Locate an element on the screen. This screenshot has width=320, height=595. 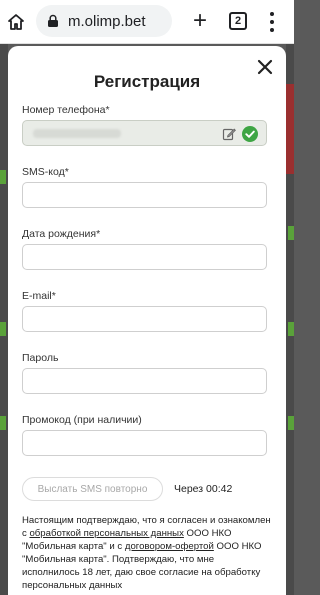
phone-label: Номер телефона* is located at coordinates (66, 110).